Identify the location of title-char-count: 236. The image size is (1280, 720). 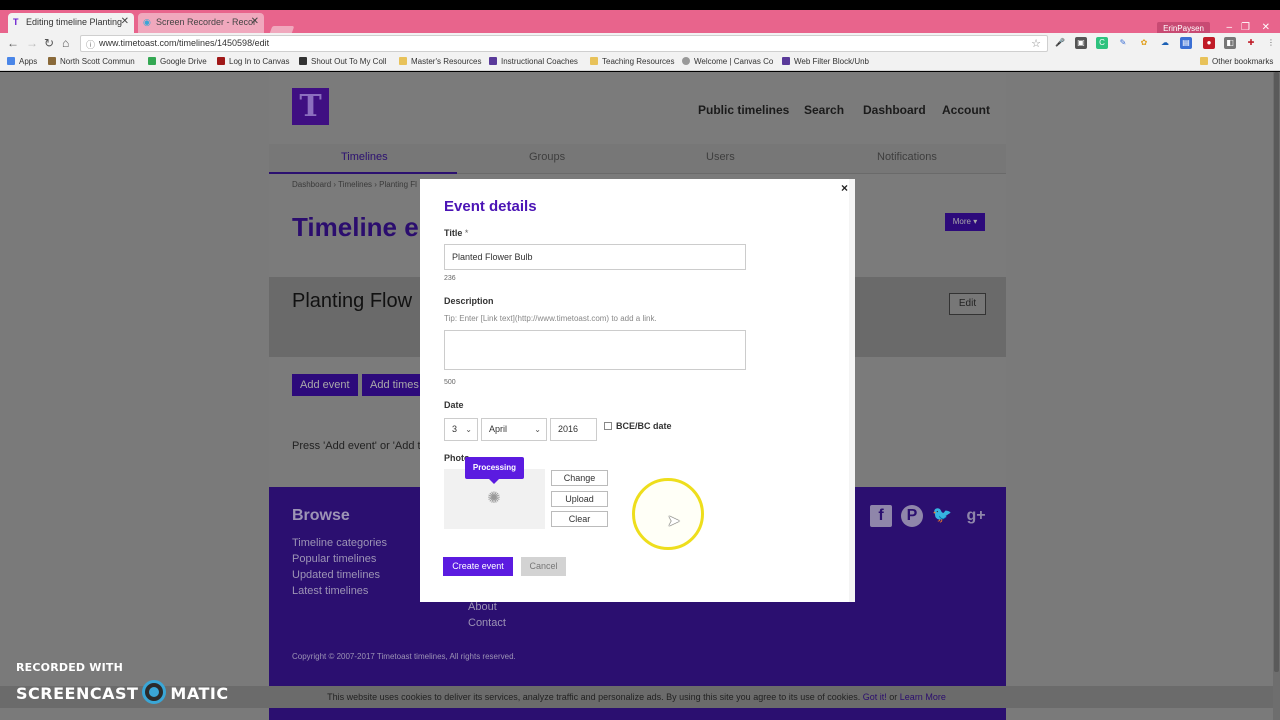
(450, 278).